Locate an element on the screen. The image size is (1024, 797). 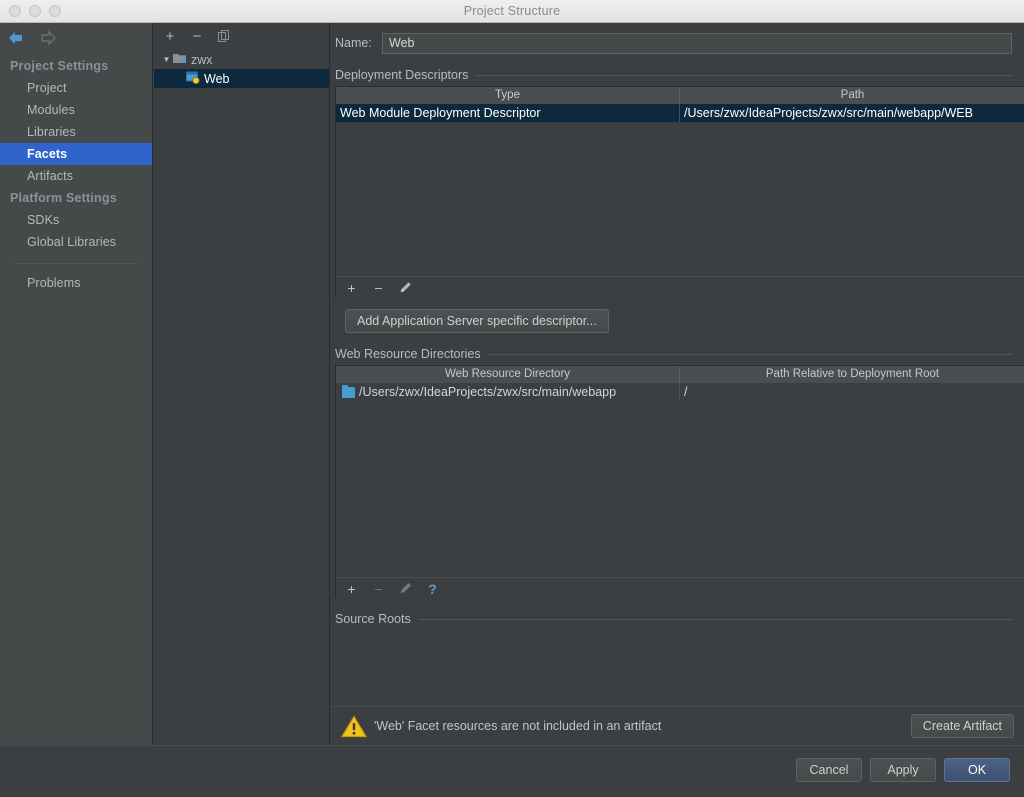
window-title: Project Structure is located at coordinates (512, 11).